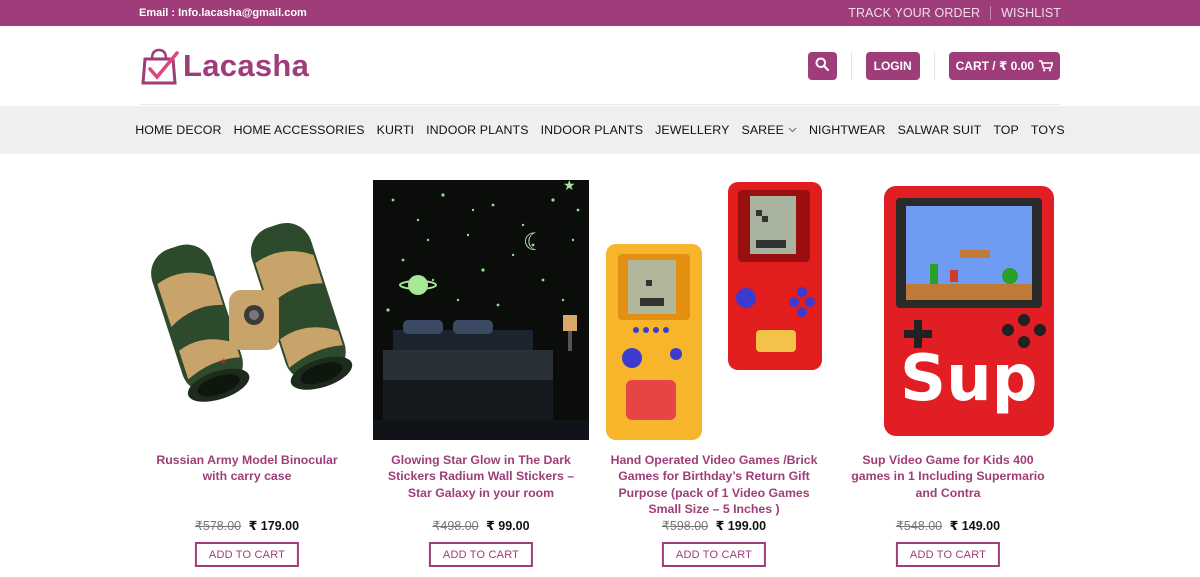 Image resolution: width=1200 pixels, height=577 pixels. Describe the element at coordinates (160, 66) in the screenshot. I see `shopping-bag-icon` at that location.